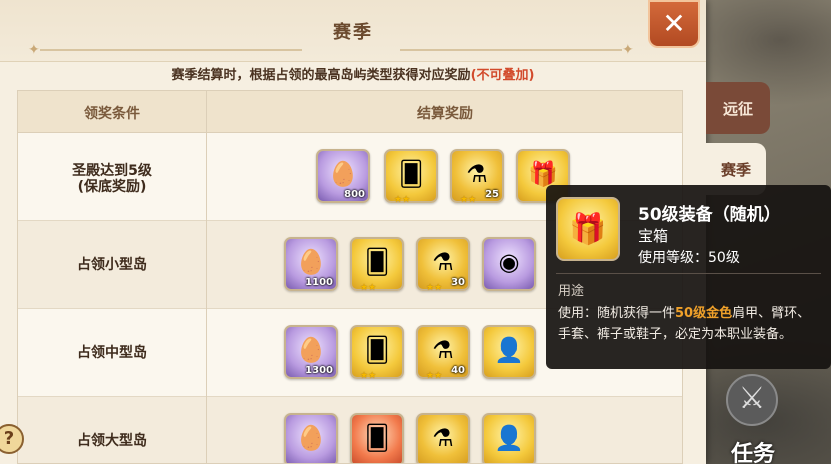  I want to click on table-header: 领奖条件 结算奖励, so click(350, 112).